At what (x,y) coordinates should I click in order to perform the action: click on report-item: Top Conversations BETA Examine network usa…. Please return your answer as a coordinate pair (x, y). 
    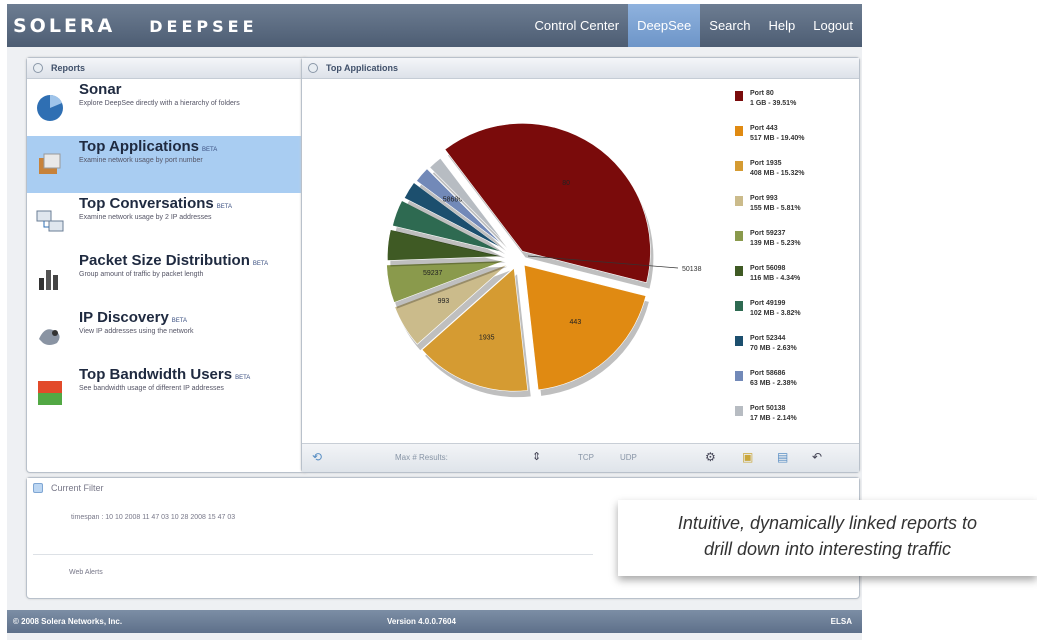
    Looking at the image, I should click on (167, 221).